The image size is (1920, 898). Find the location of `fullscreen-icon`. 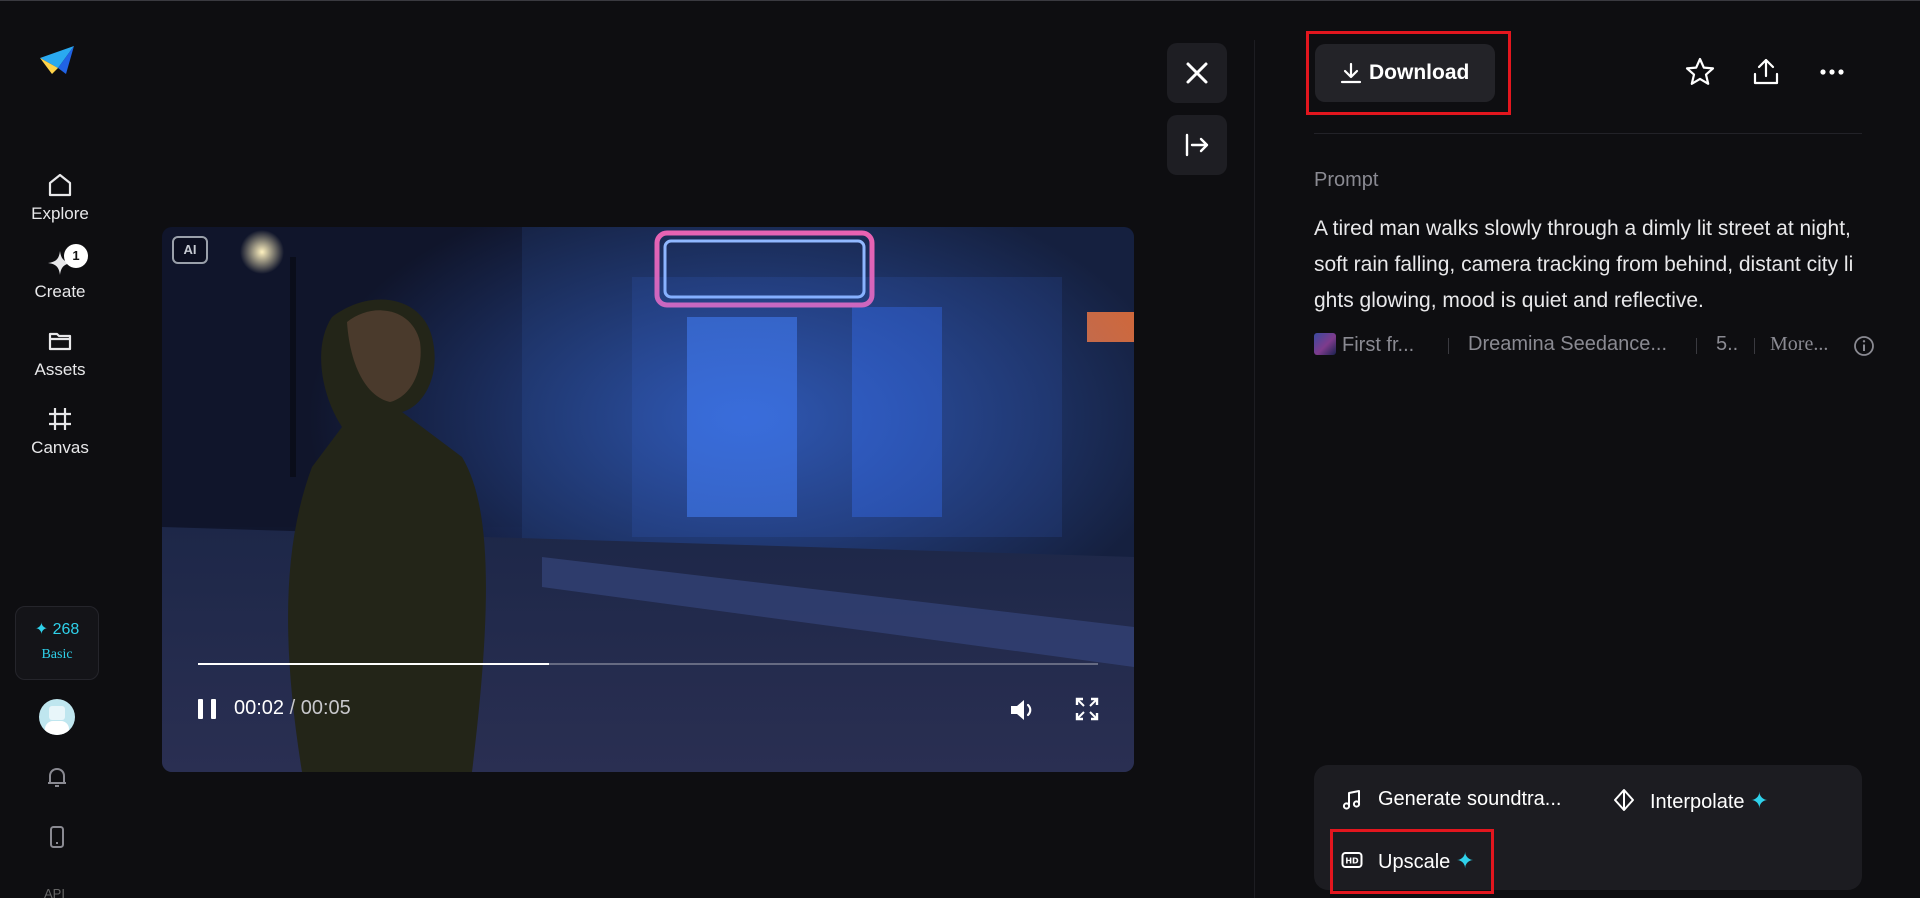

fullscreen-icon is located at coordinates (1087, 709).